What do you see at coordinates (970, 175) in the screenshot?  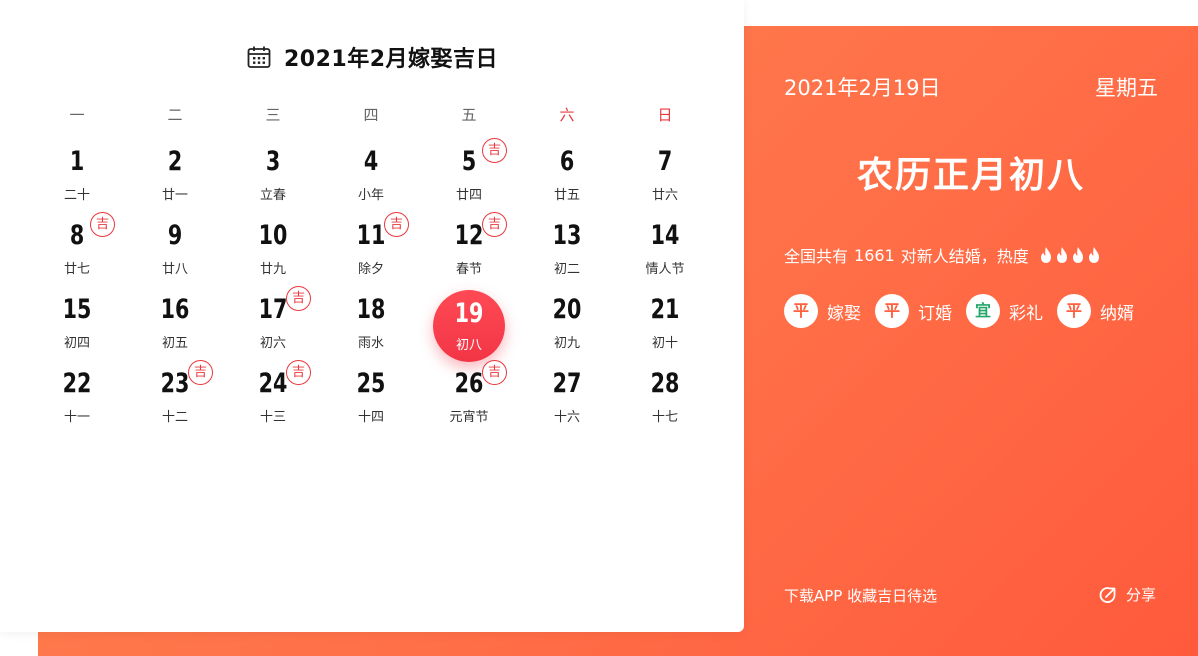 I see `lunar-date: 农历正月初八` at bounding box center [970, 175].